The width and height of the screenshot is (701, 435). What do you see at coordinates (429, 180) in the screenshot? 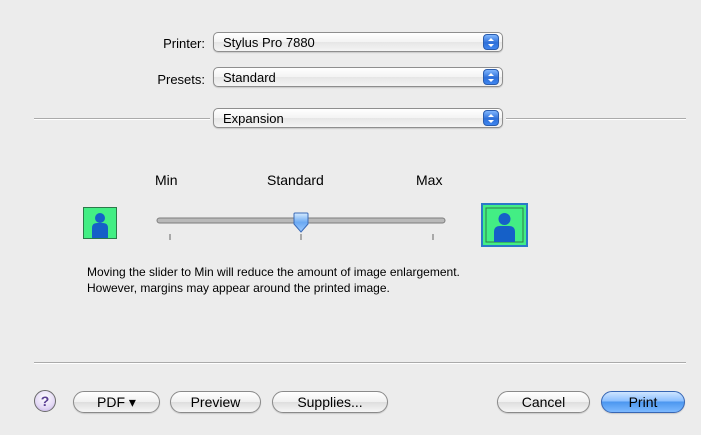
I see `slider-max-label: Max` at bounding box center [429, 180].